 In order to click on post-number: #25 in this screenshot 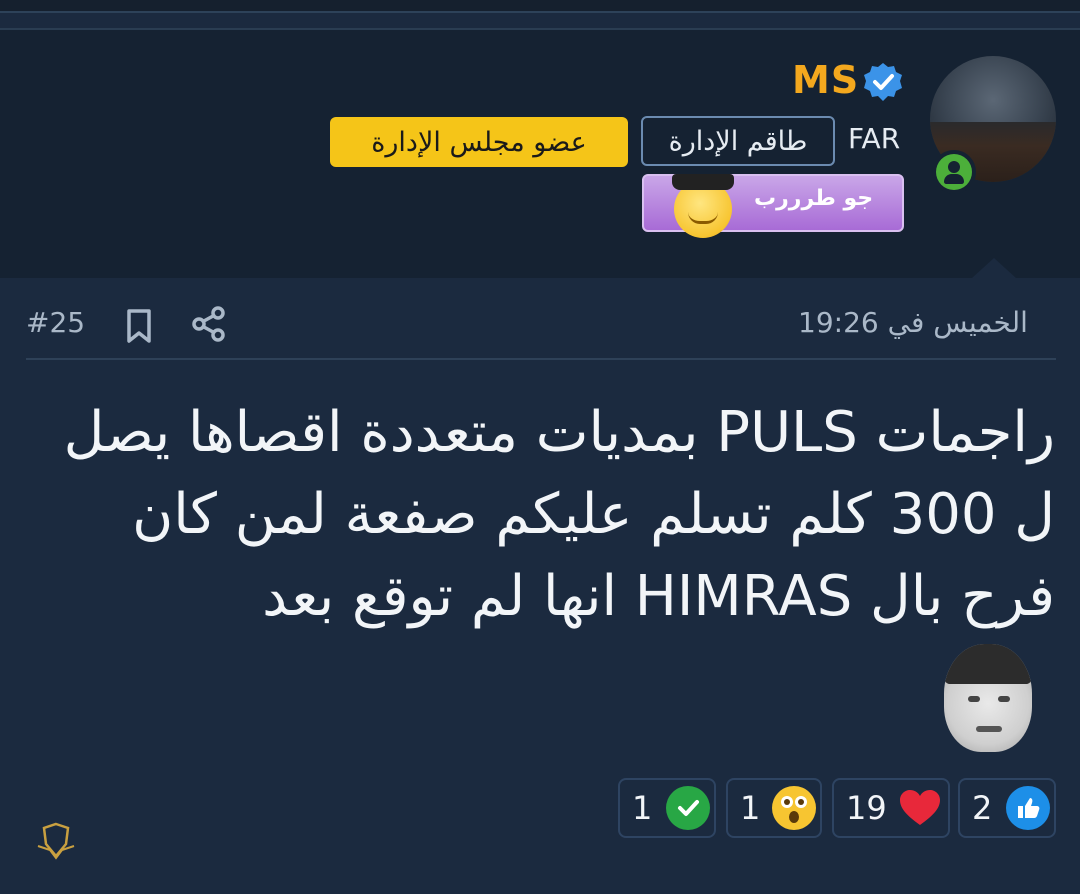, I will do `click(55, 322)`.